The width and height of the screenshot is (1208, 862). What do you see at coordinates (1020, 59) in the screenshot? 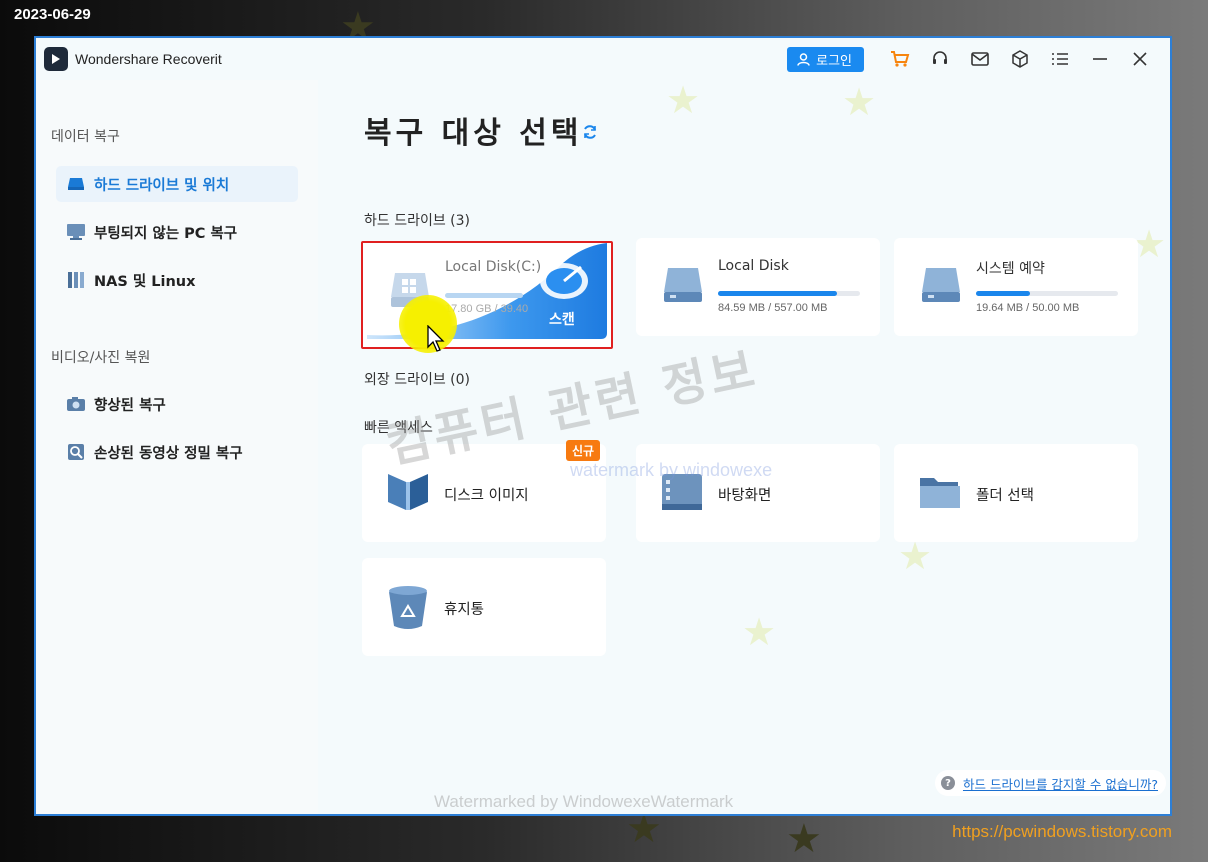
I see `cube-icon` at bounding box center [1020, 59].